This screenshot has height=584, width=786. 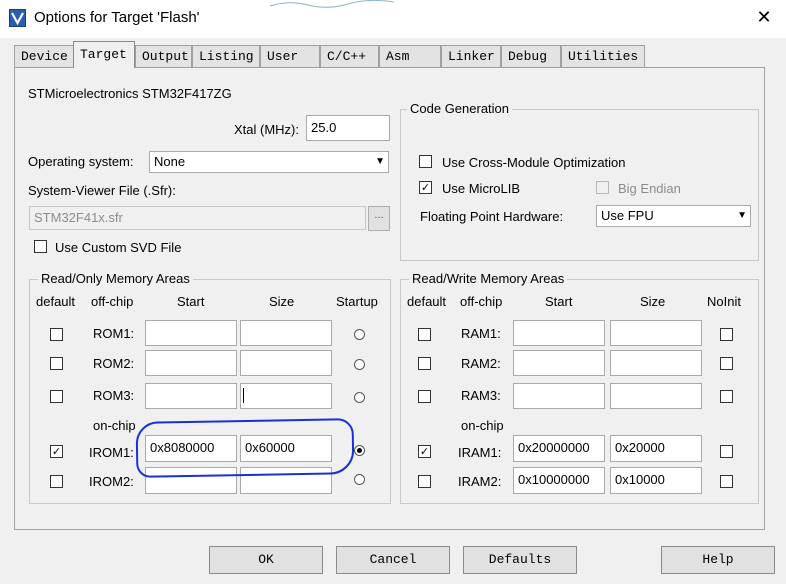 What do you see at coordinates (359, 364) in the screenshot?
I see `rom2-startup-radio` at bounding box center [359, 364].